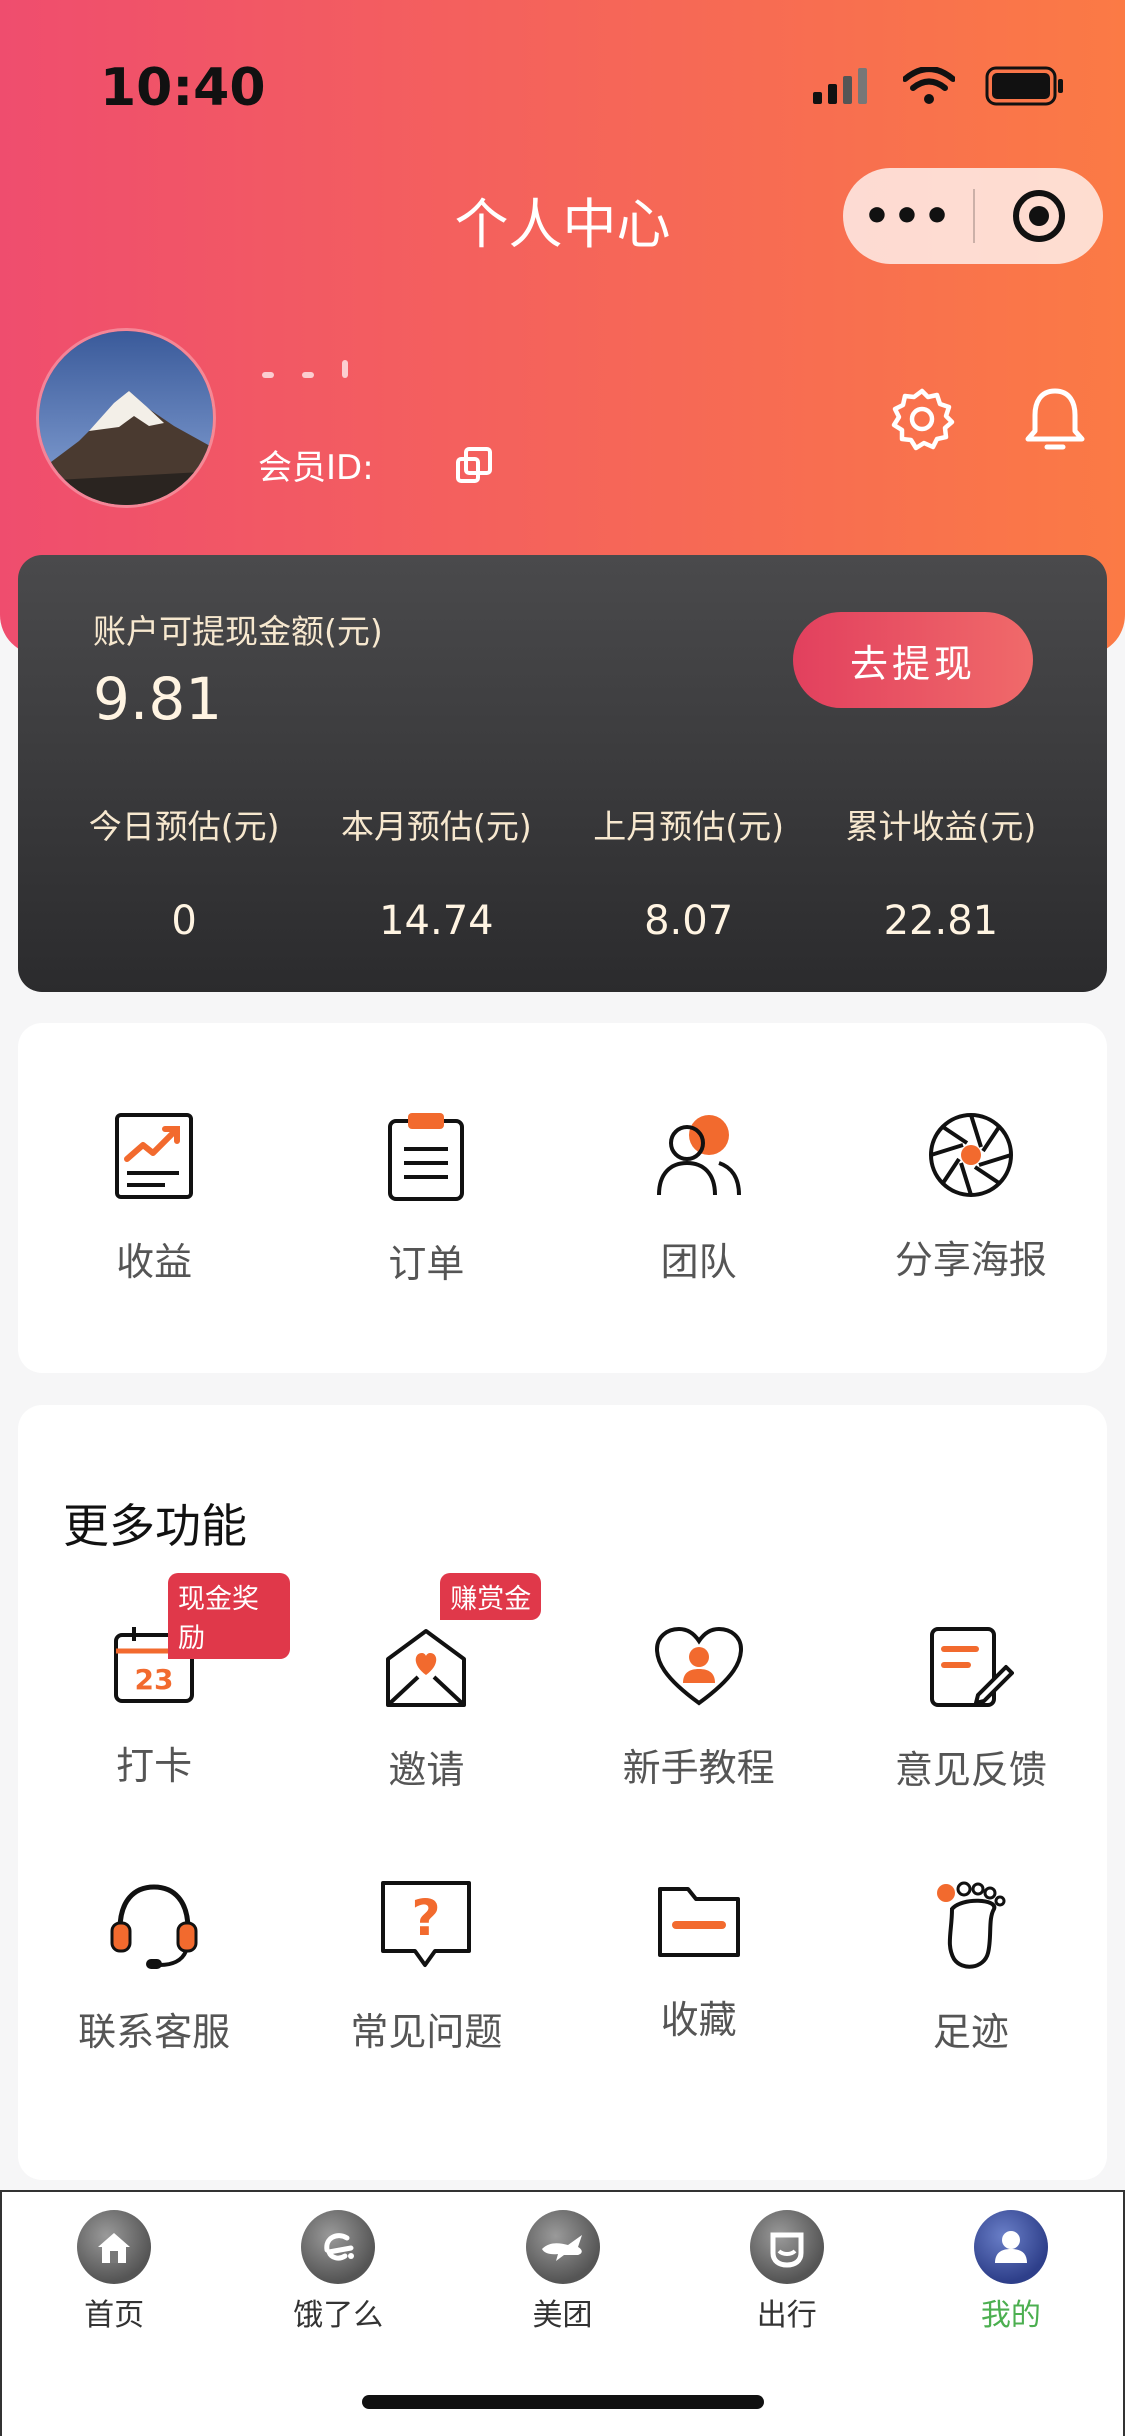 This screenshot has width=1125, height=2436. Describe the element at coordinates (1055, 420) in the screenshot. I see `bell-icon` at that location.